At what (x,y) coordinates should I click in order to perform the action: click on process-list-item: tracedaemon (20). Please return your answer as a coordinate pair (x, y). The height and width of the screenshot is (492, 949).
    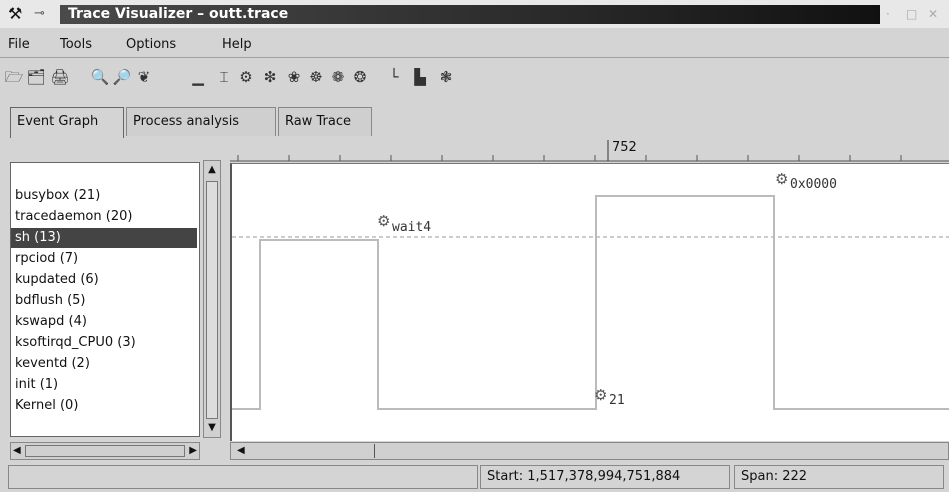
    Looking at the image, I should click on (104, 217).